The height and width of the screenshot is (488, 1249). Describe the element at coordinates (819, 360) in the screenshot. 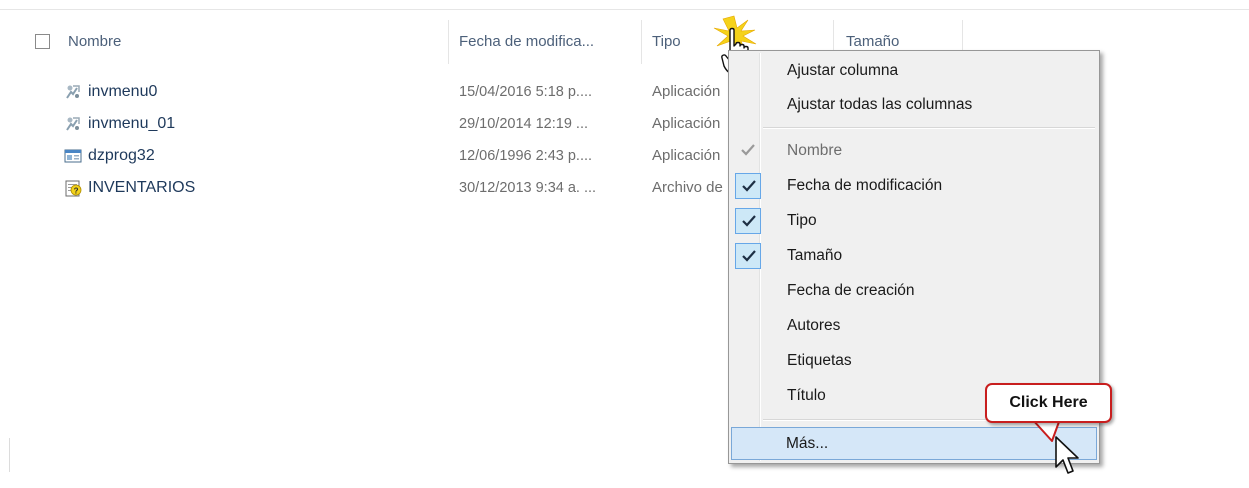

I see `menu-item-label: Etiquetas` at that location.